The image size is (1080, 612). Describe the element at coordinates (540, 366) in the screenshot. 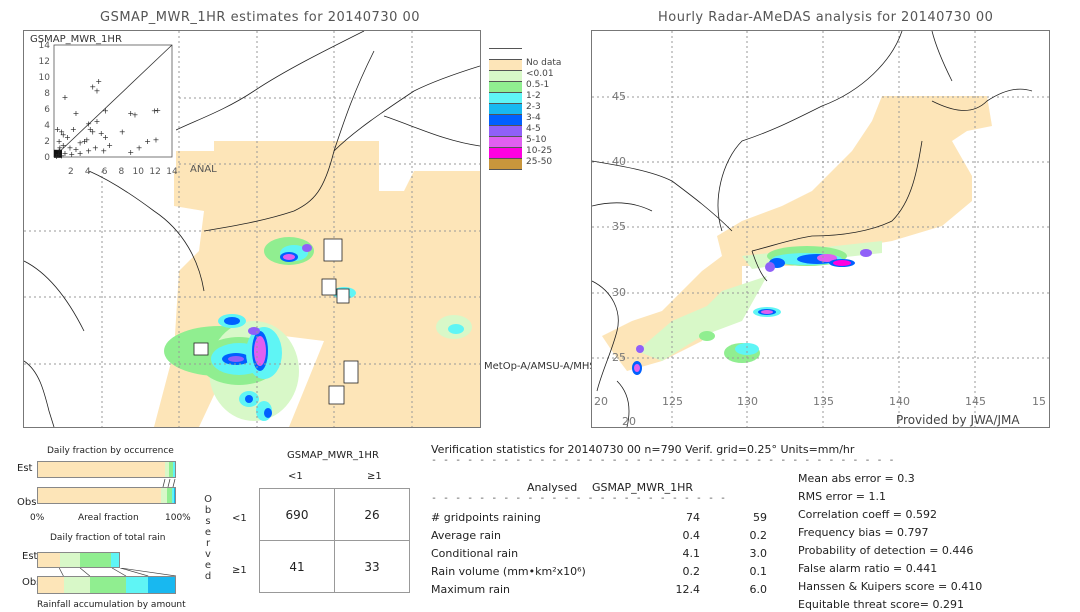

I see `sensor-label: MetOp-A/AMSU-A/MHS` at that location.